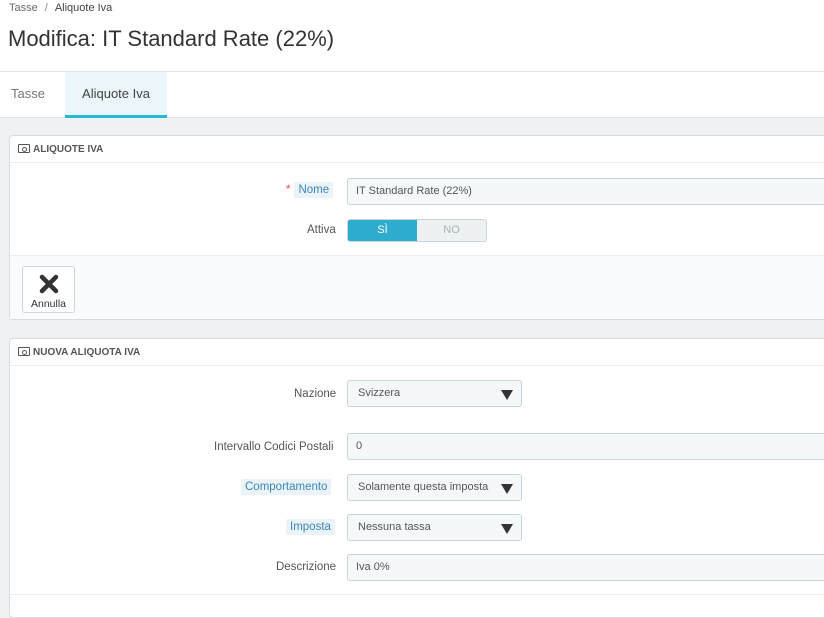  I want to click on active-switch: SÌ NO, so click(417, 230).